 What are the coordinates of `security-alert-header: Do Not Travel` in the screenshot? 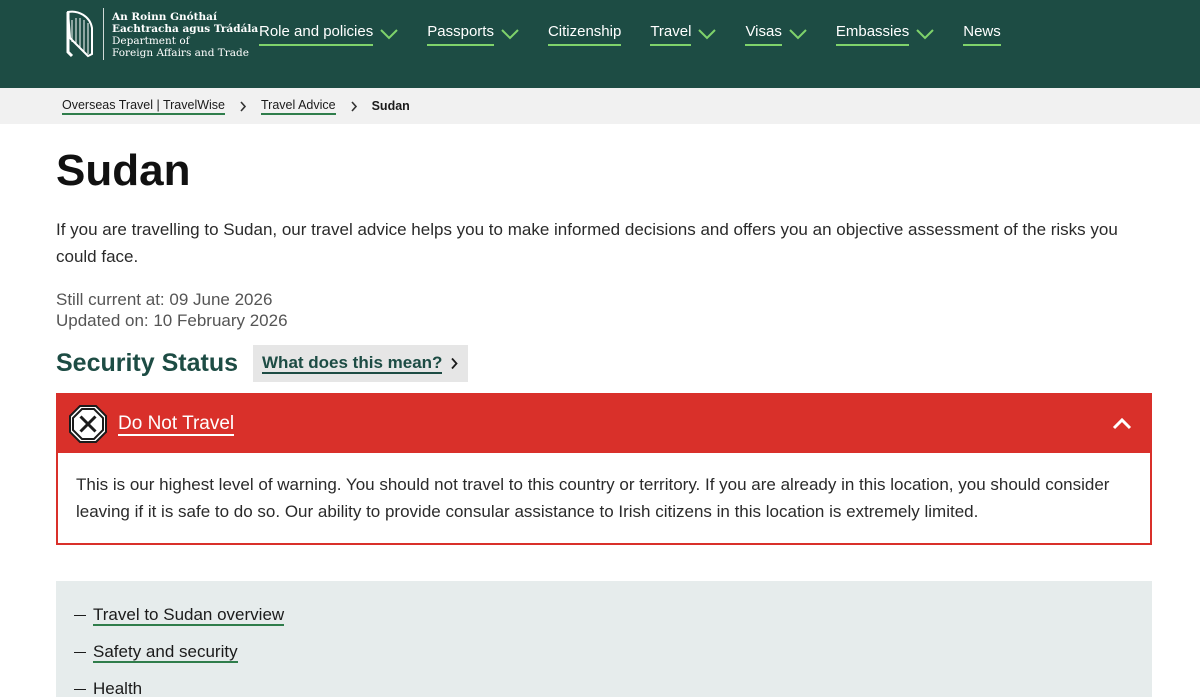 It's located at (604, 424).